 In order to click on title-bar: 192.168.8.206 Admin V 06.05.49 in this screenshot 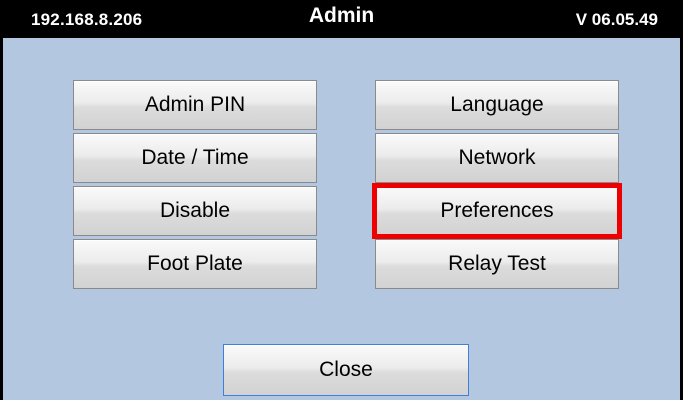, I will do `click(341, 19)`.